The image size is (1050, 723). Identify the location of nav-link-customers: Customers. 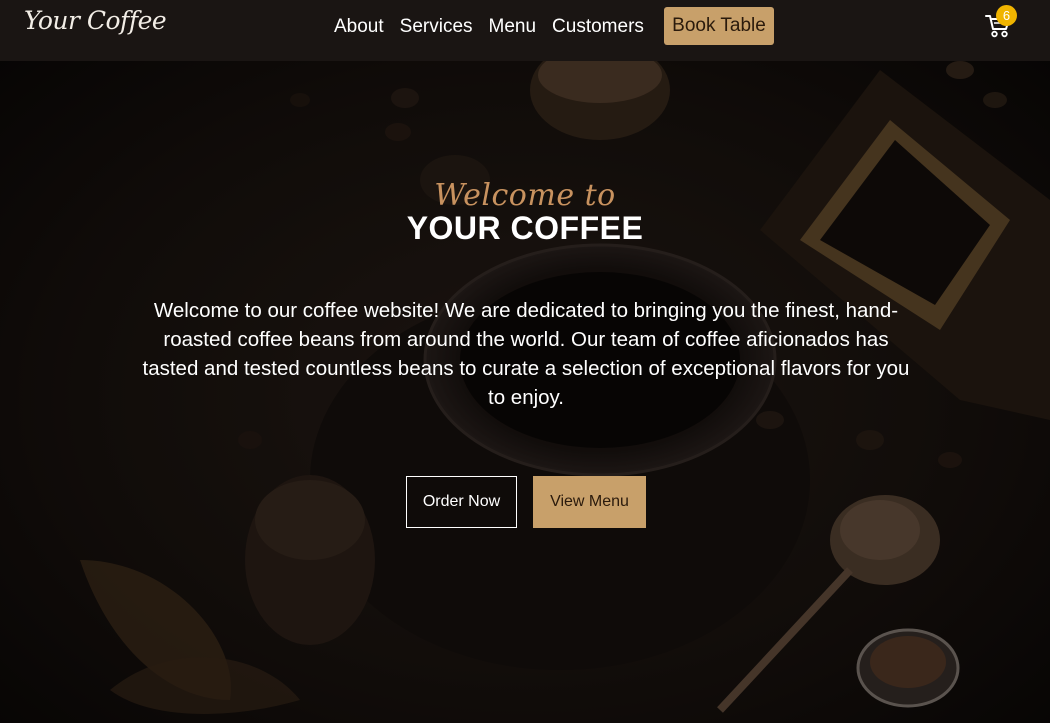
(598, 27).